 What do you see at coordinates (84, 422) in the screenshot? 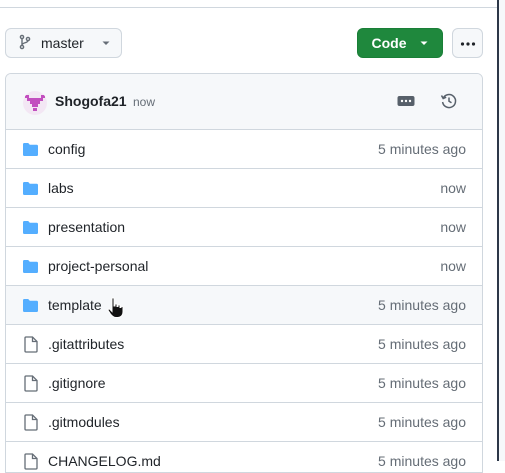
I see `file-name-link: .gitmodules` at bounding box center [84, 422].